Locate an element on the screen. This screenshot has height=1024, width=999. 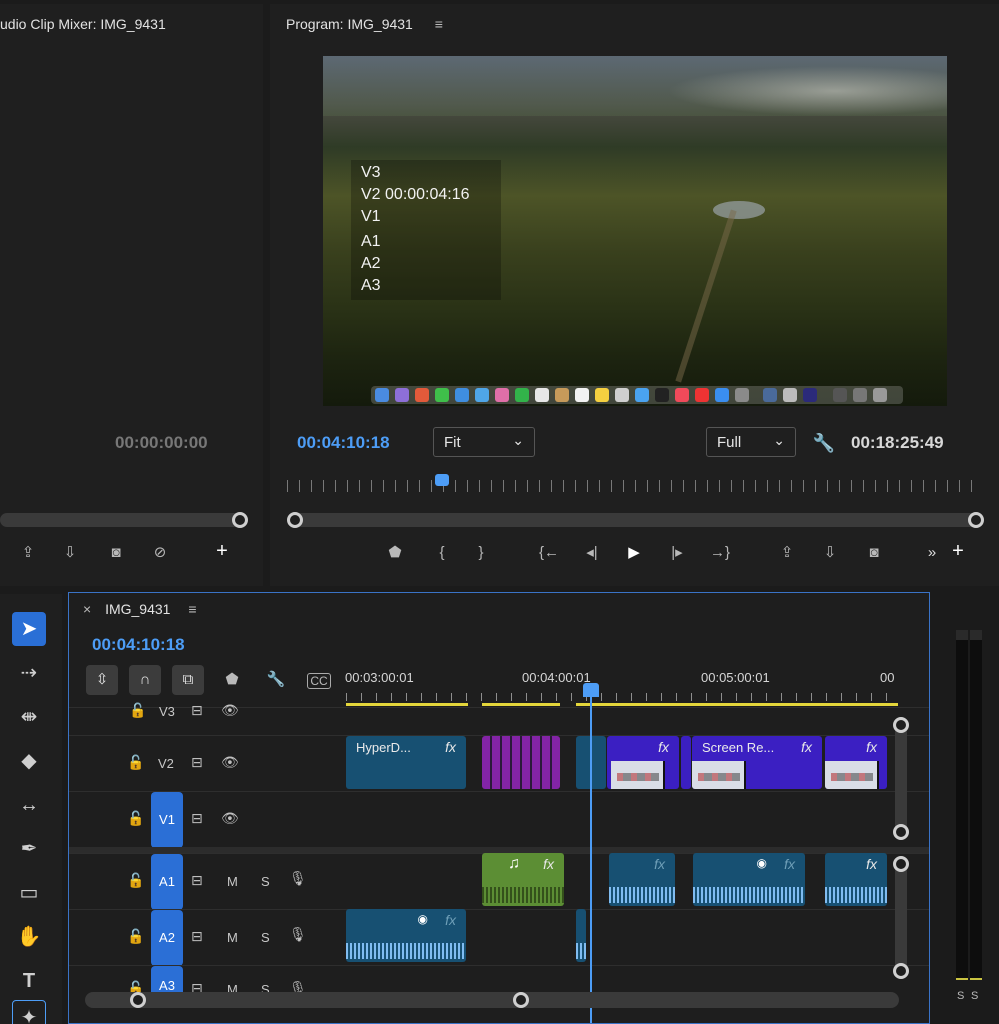
razor-tool-icon: ◆ is located at coordinates (29, 761).